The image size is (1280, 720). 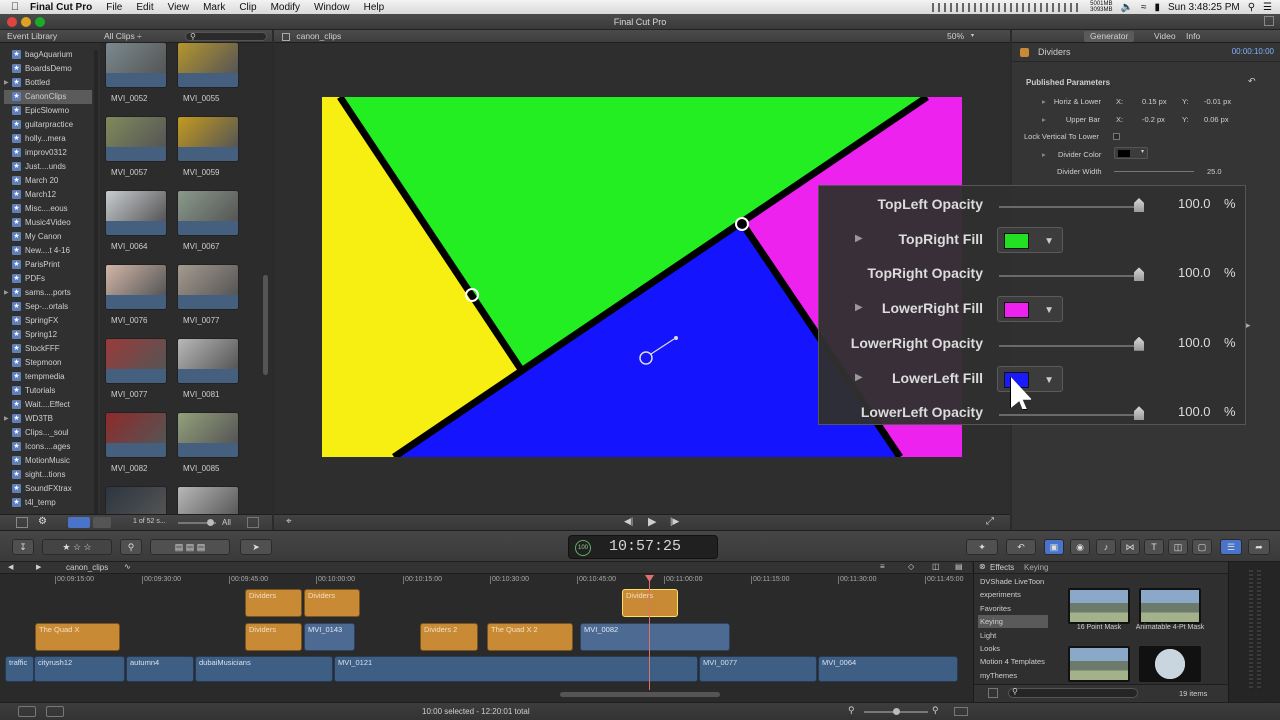 I want to click on disclosure-icon: ▸, so click(x=1044, y=154).